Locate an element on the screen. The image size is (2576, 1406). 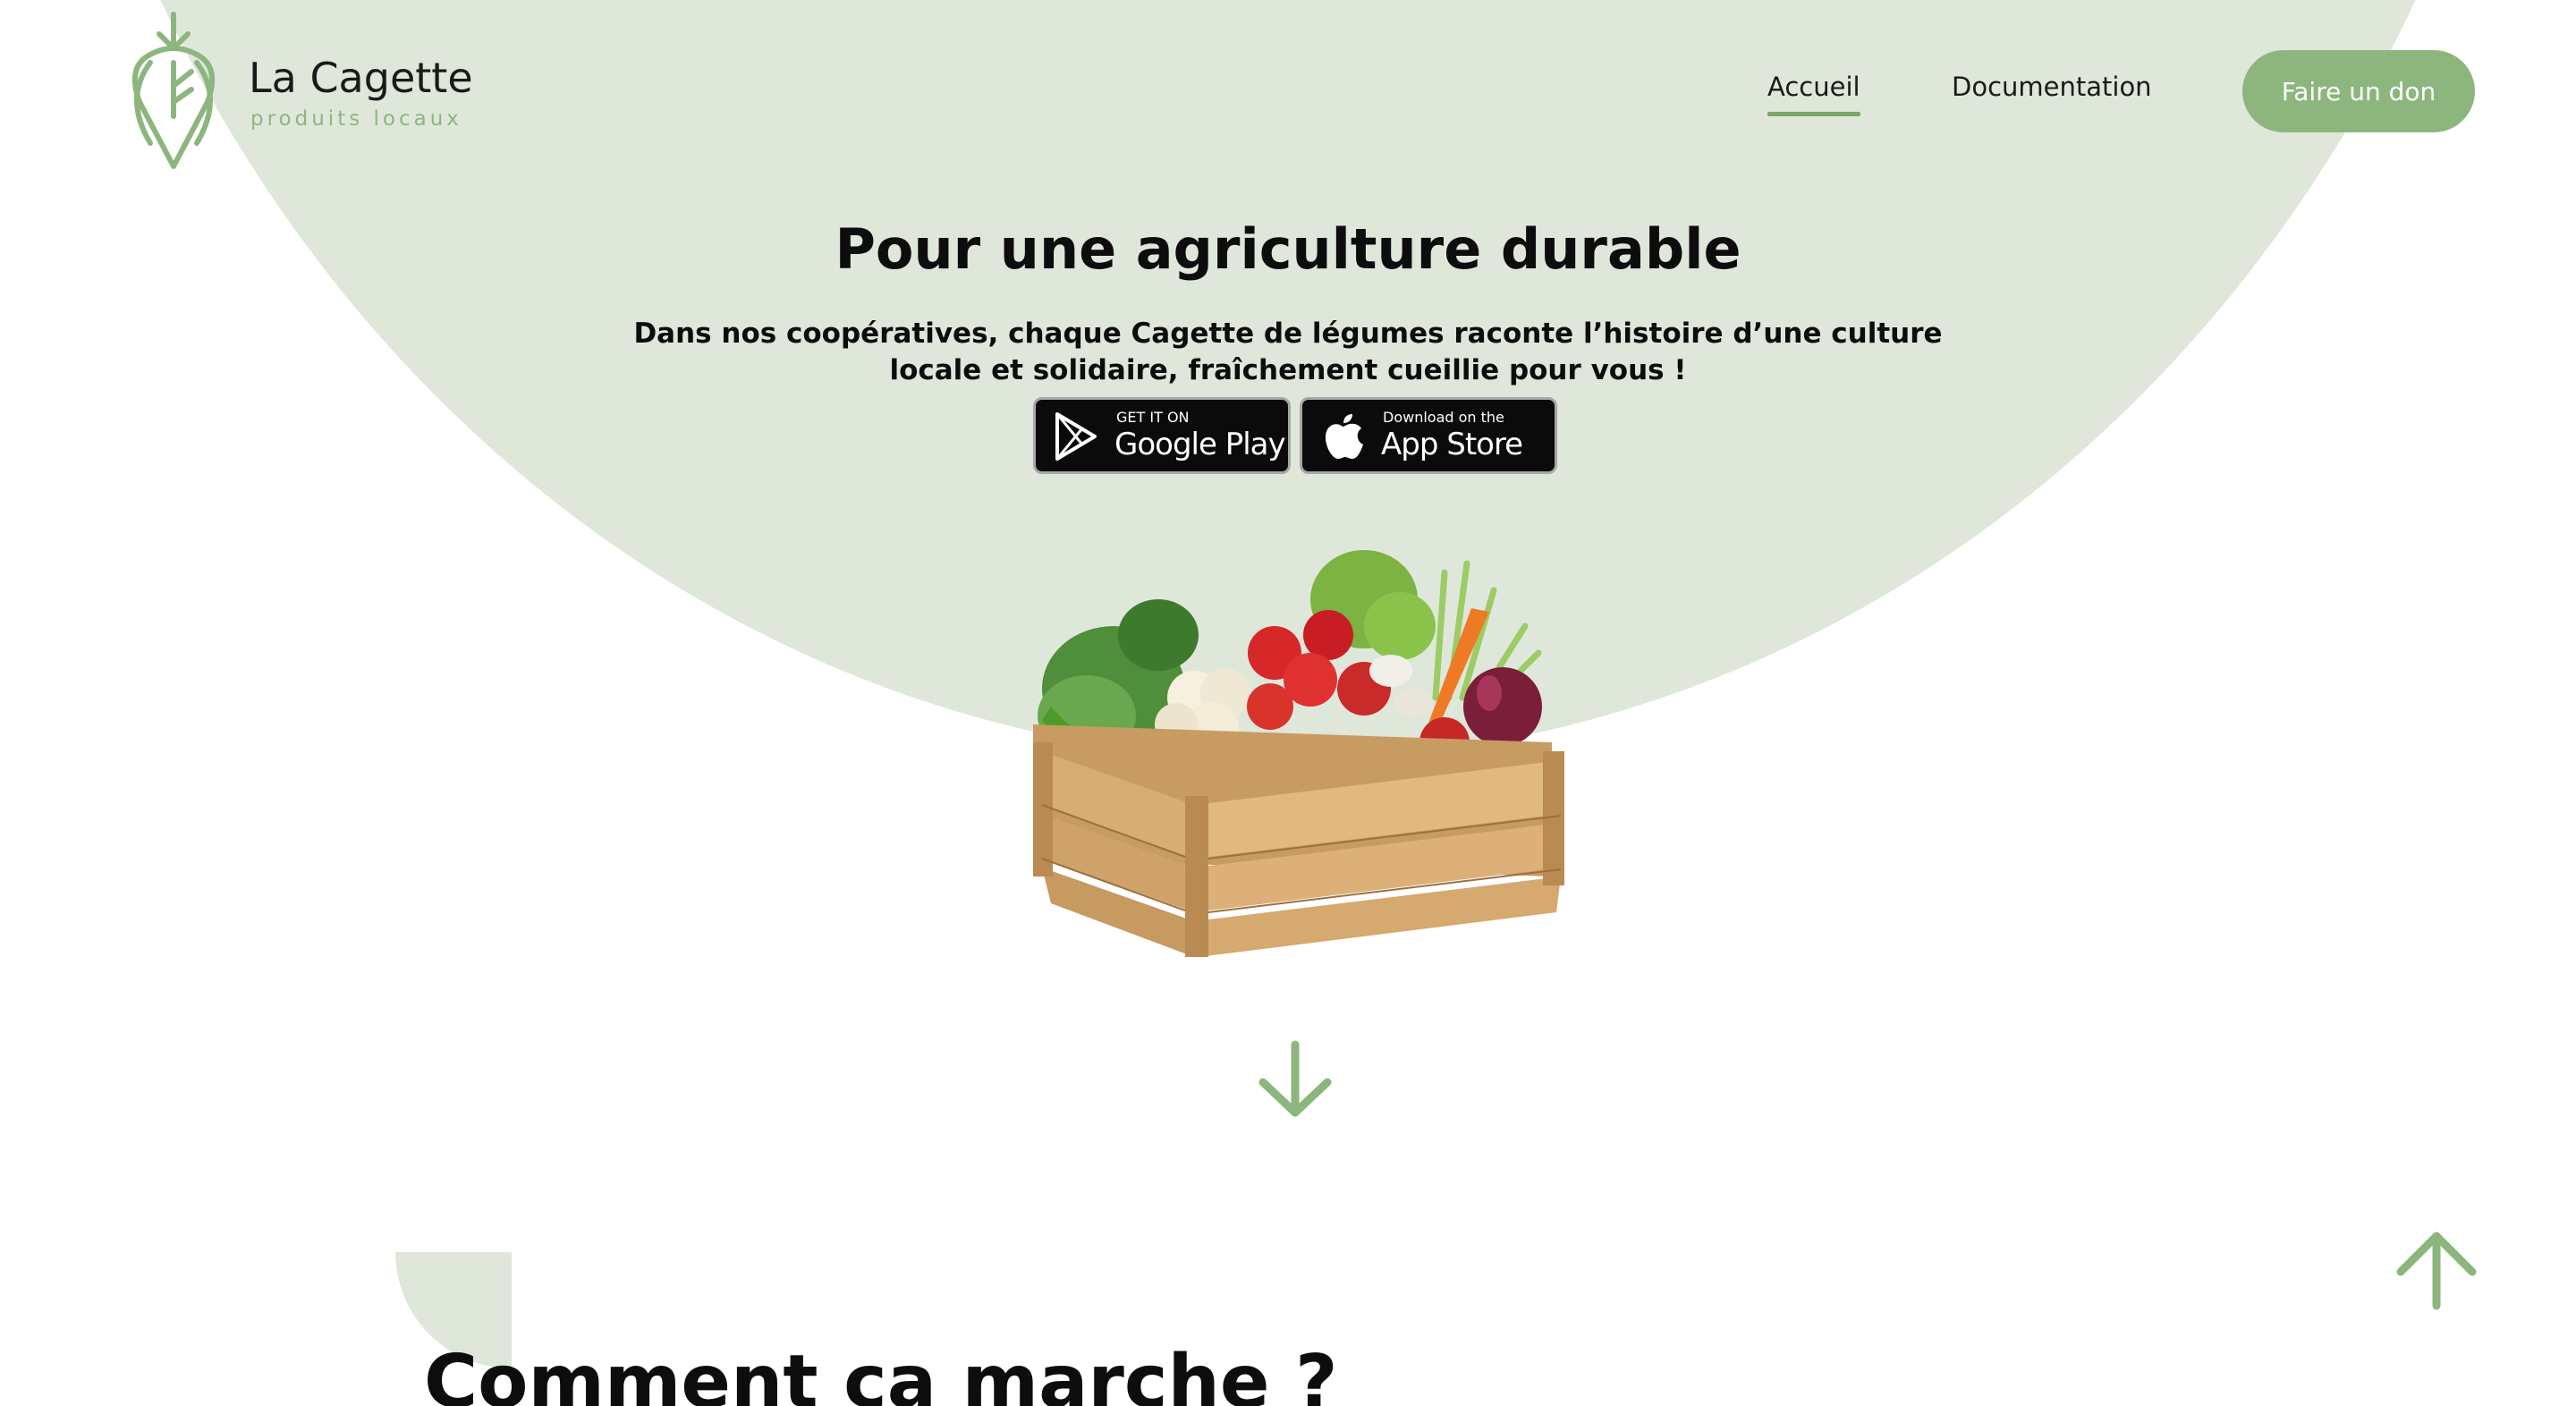
app-store-button: Download on the App Store is located at coordinates (1428, 436).